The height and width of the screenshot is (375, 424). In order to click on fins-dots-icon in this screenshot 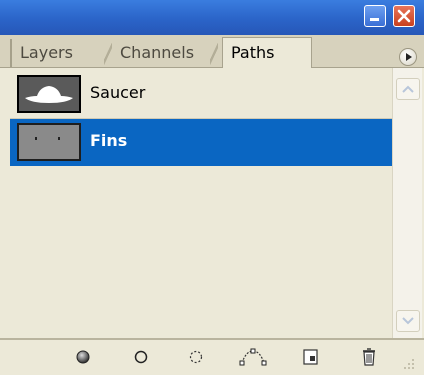, I will do `click(47, 138)`.